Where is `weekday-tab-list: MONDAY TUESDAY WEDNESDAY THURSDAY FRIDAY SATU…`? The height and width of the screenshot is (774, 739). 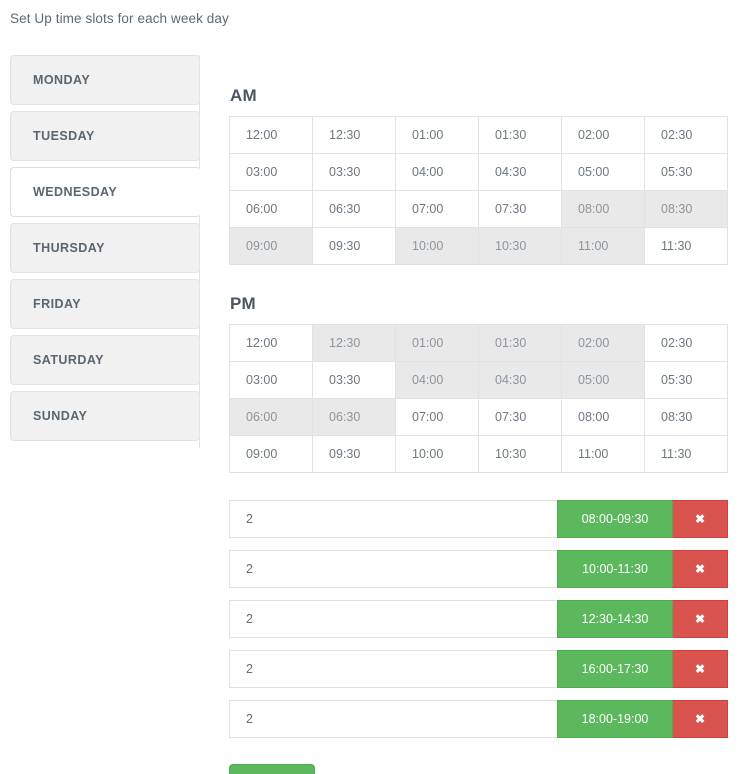
weekday-tab-list: MONDAY TUESDAY WEDNESDAY THURSDAY FRIDAY SATU… is located at coordinates (105, 251).